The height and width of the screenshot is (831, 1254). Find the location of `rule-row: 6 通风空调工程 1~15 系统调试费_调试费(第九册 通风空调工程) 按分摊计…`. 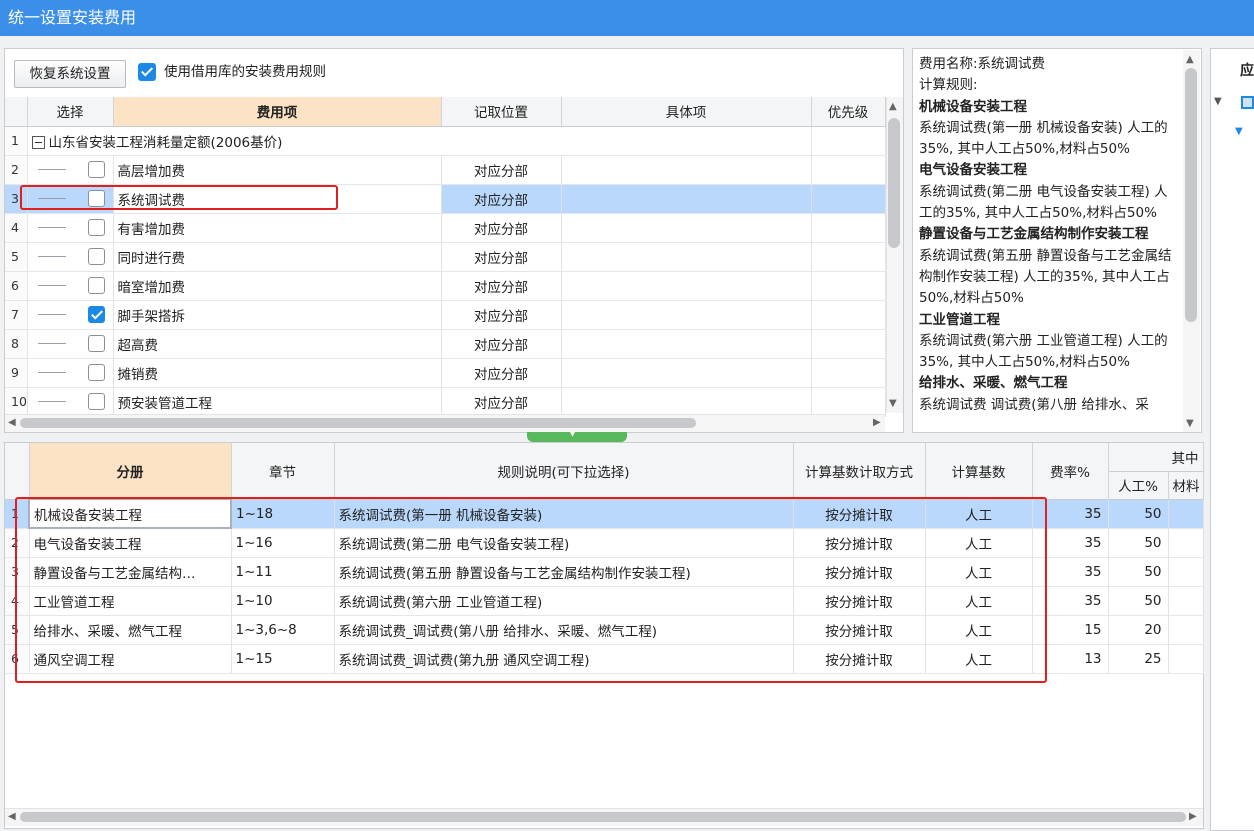

rule-row: 6 通风空调工程 1~15 系统调试费_调试费(第九册 通风空调工程) 按分摊计… is located at coordinates (604, 659).